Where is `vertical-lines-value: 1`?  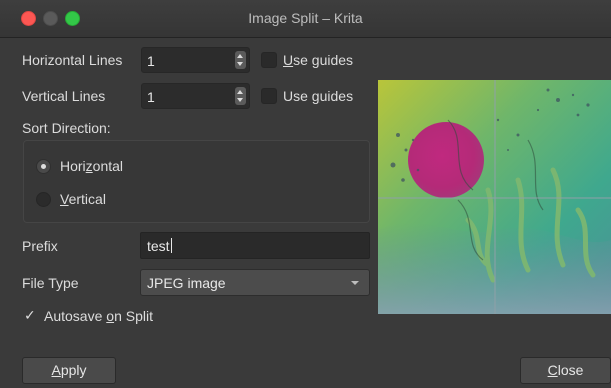 vertical-lines-value: 1 is located at coordinates (151, 97).